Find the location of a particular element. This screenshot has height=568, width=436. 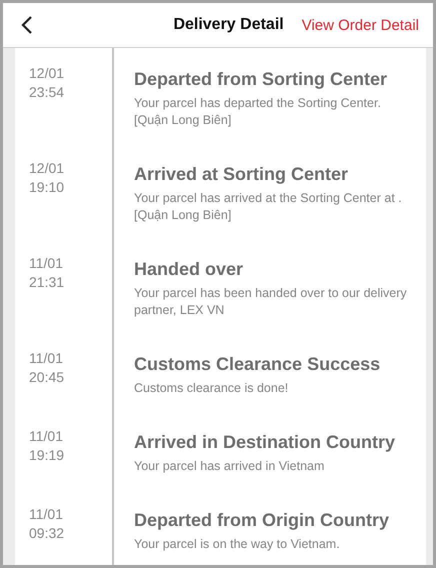

view-order-detail-link: View Order Detail is located at coordinates (360, 25).